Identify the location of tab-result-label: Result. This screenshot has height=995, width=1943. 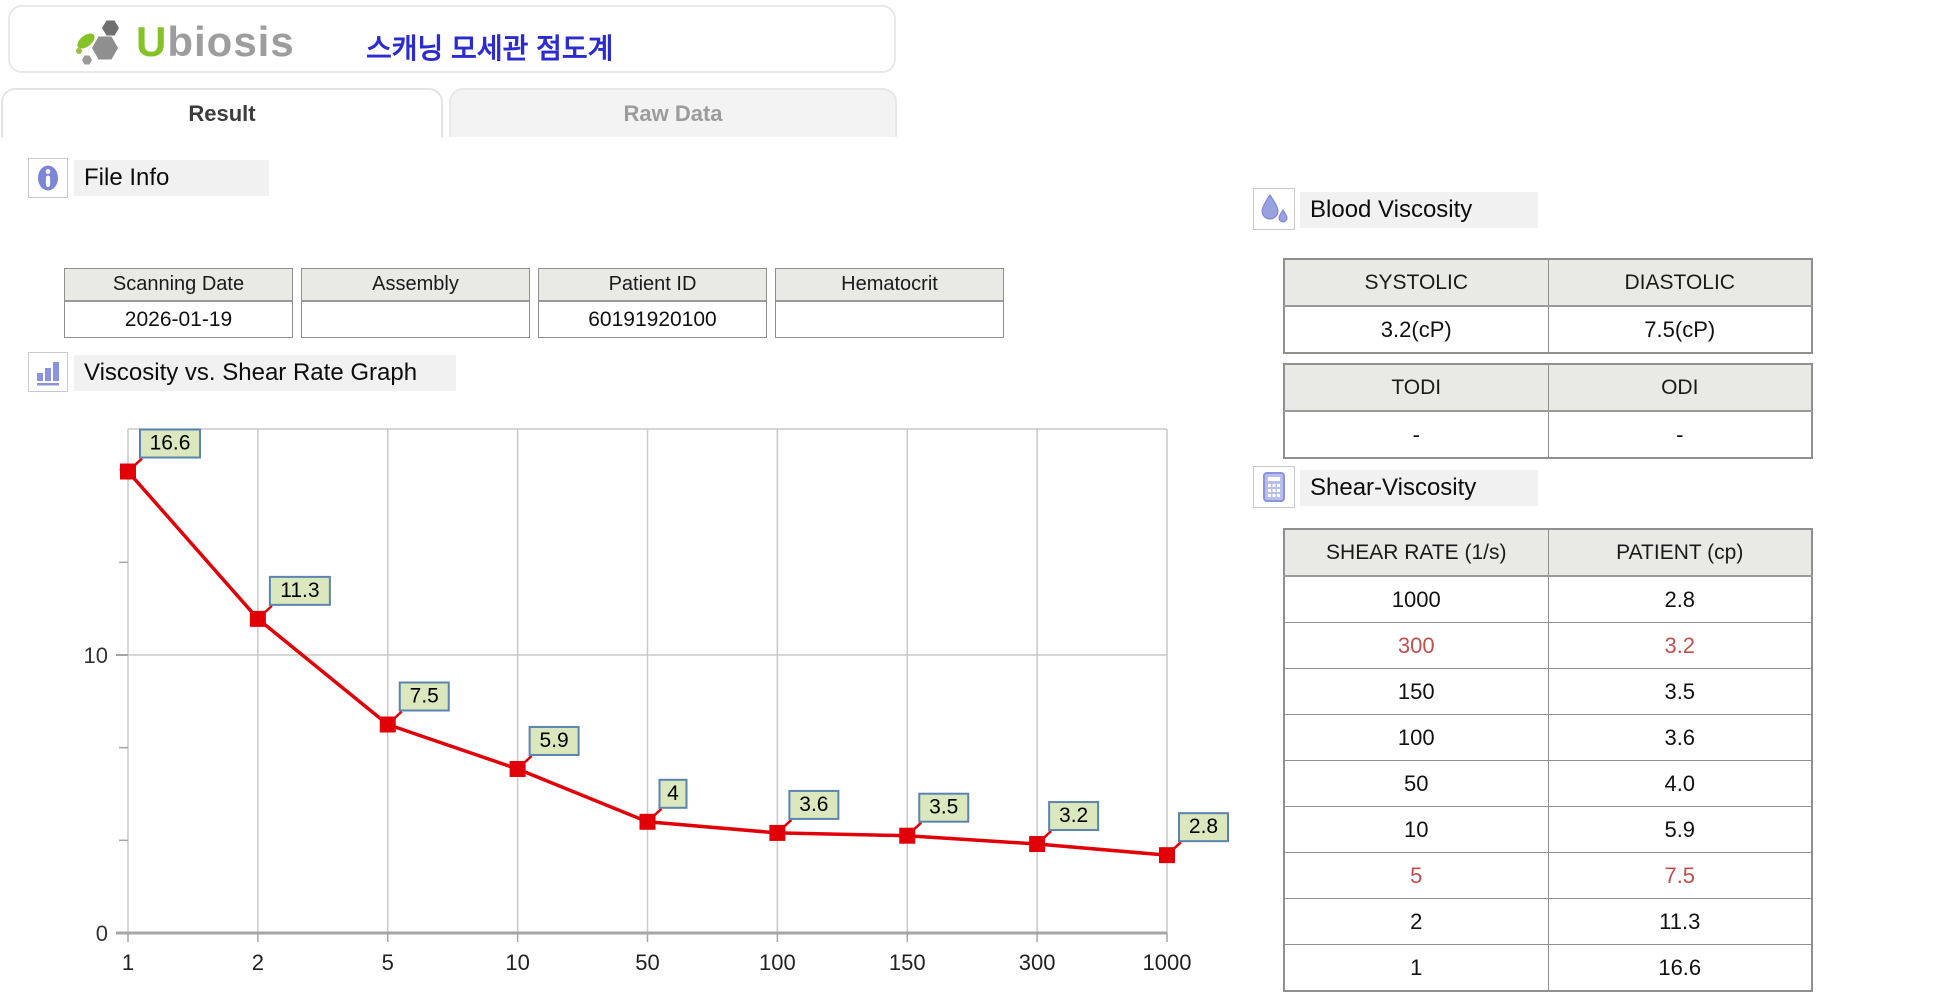
(222, 113).